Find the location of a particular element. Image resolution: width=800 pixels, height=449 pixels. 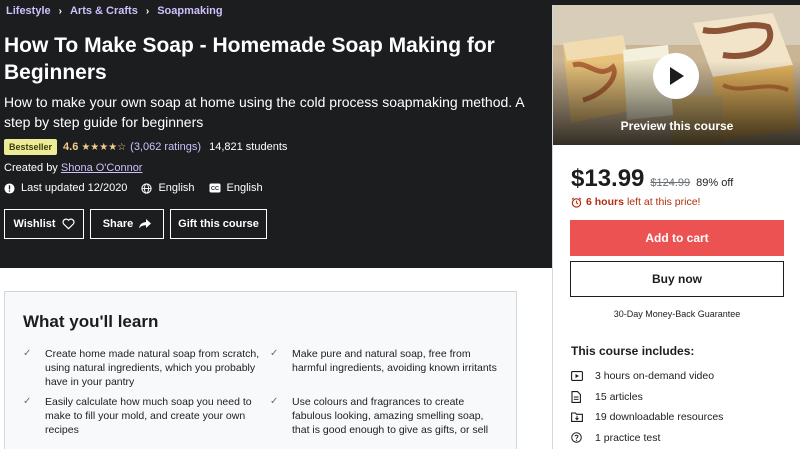

alert-badge-icon is located at coordinates (9, 188).